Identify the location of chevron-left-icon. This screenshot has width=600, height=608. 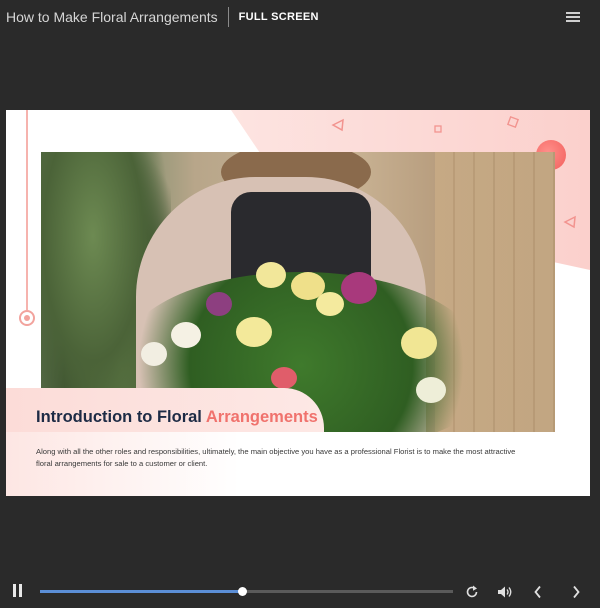
(538, 592).